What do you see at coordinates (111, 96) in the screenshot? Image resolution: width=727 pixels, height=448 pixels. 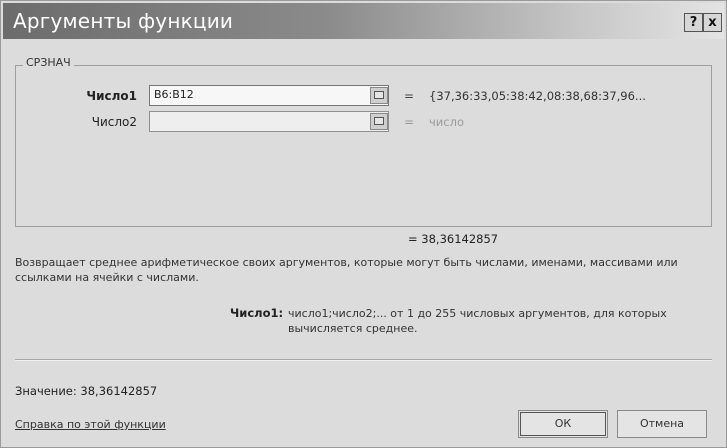 I see `arg1-label: Число1` at bounding box center [111, 96].